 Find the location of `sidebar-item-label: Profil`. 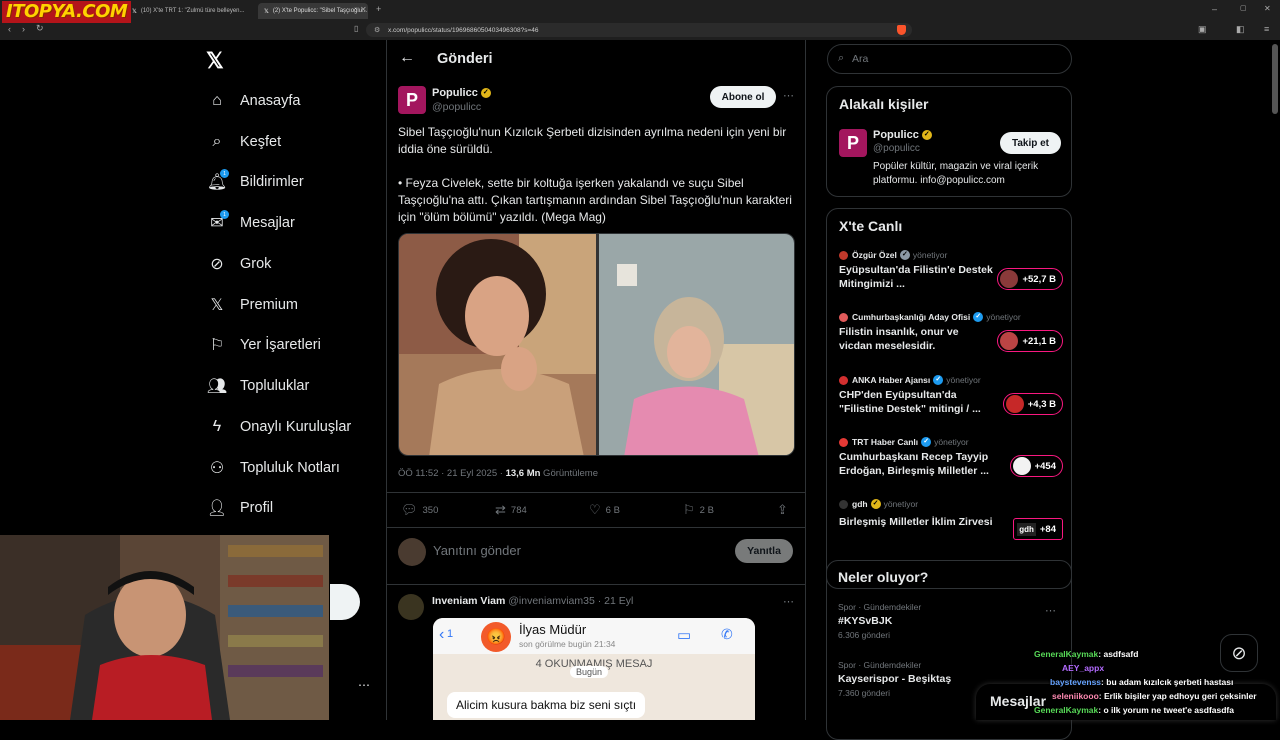

sidebar-item-label: Profil is located at coordinates (257, 508).